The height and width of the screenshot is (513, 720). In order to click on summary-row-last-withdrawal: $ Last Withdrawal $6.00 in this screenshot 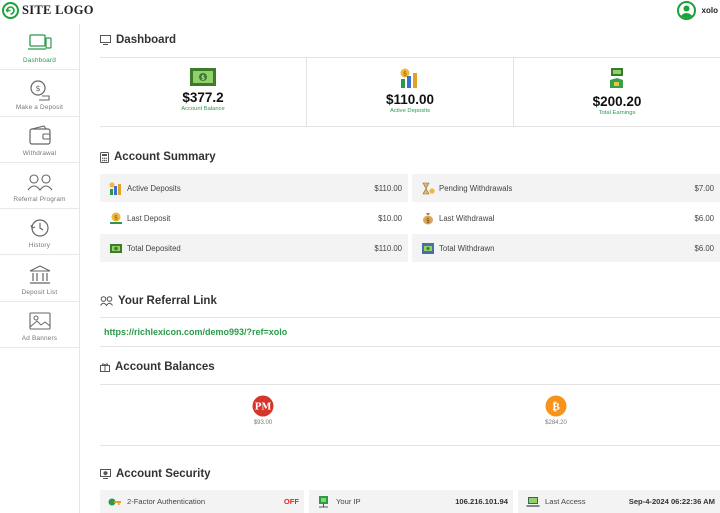, I will do `click(566, 218)`.